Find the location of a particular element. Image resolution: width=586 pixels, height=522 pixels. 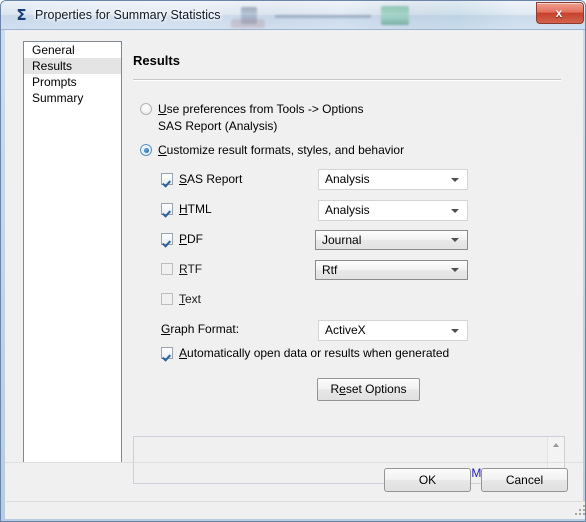

radio-use-preferences-label: Use preferences from Tools -> Options is located at coordinates (261, 109).